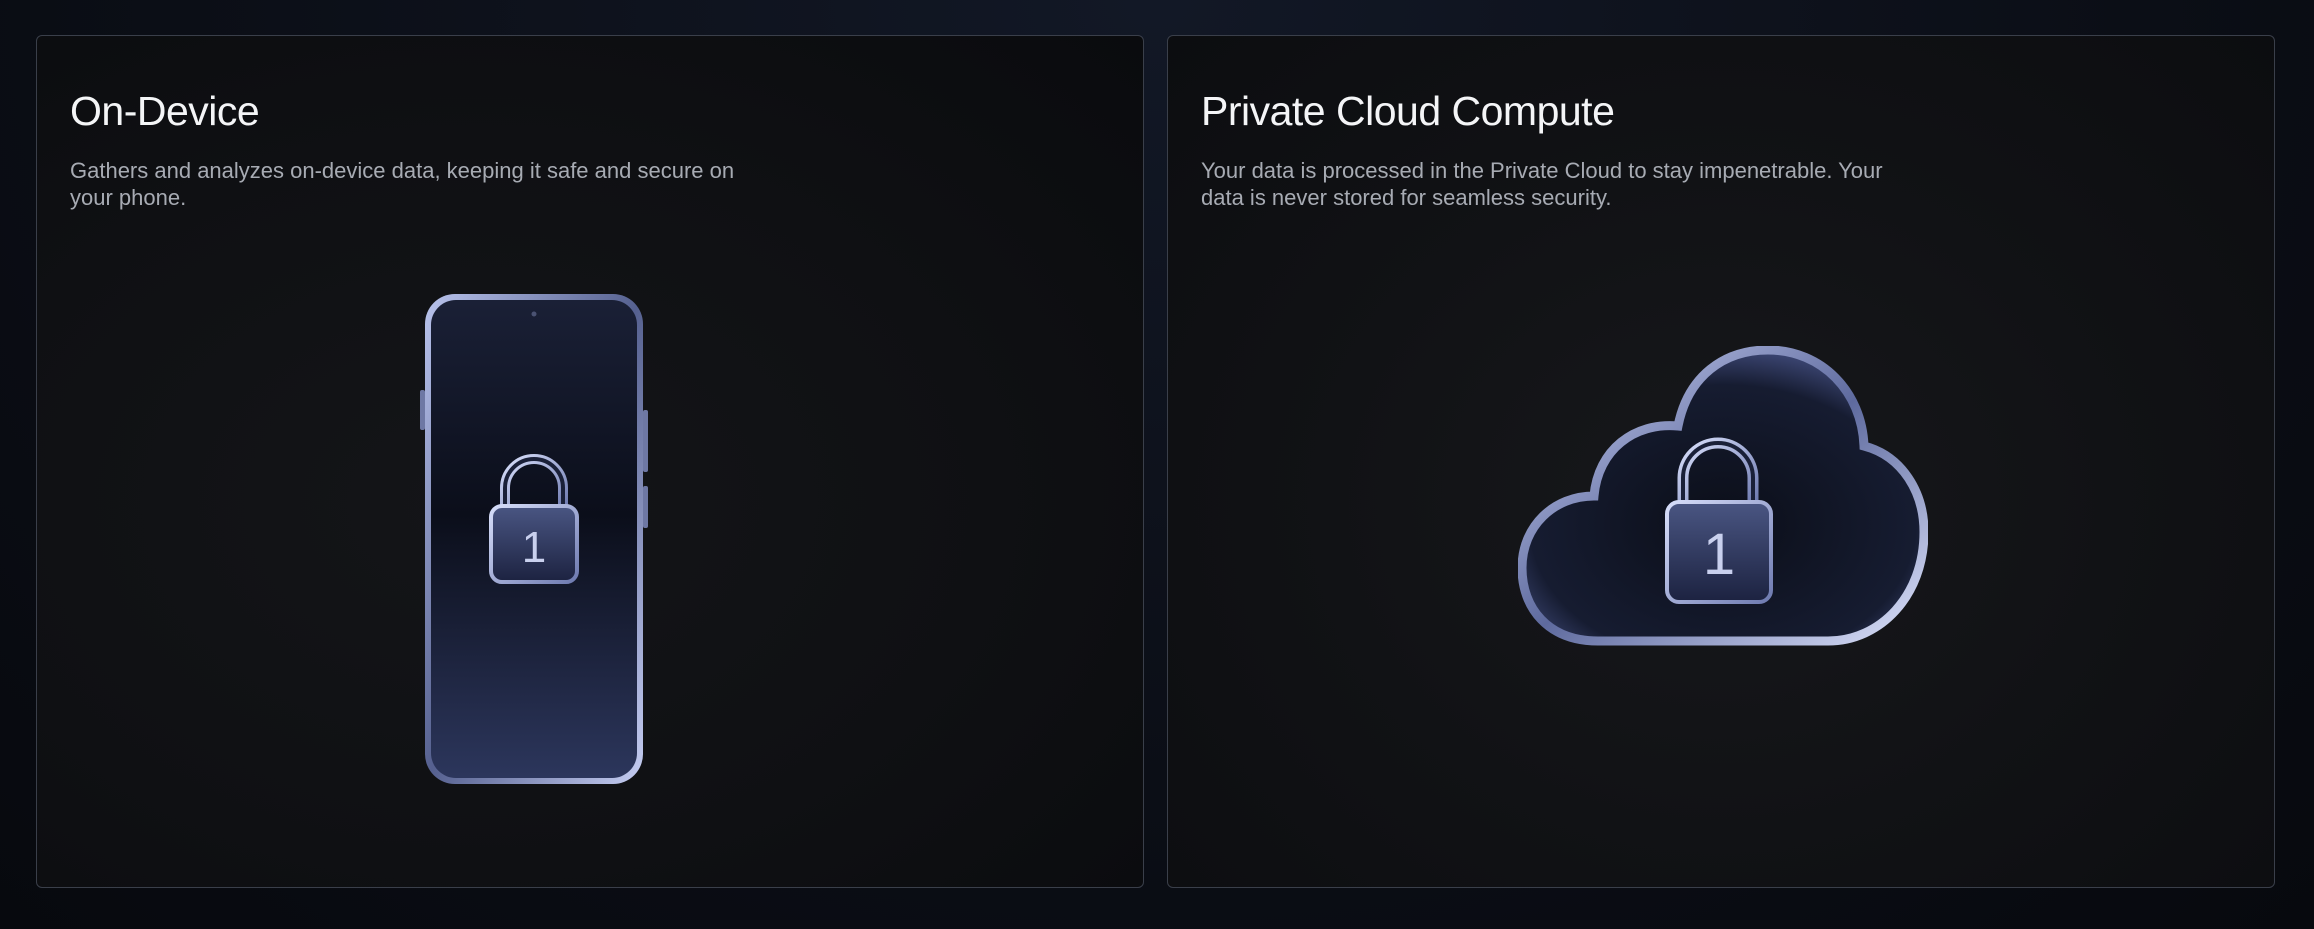 The width and height of the screenshot is (2314, 929). Describe the element at coordinates (1723, 496) in the screenshot. I see `cloud-lock-icon: 1` at that location.